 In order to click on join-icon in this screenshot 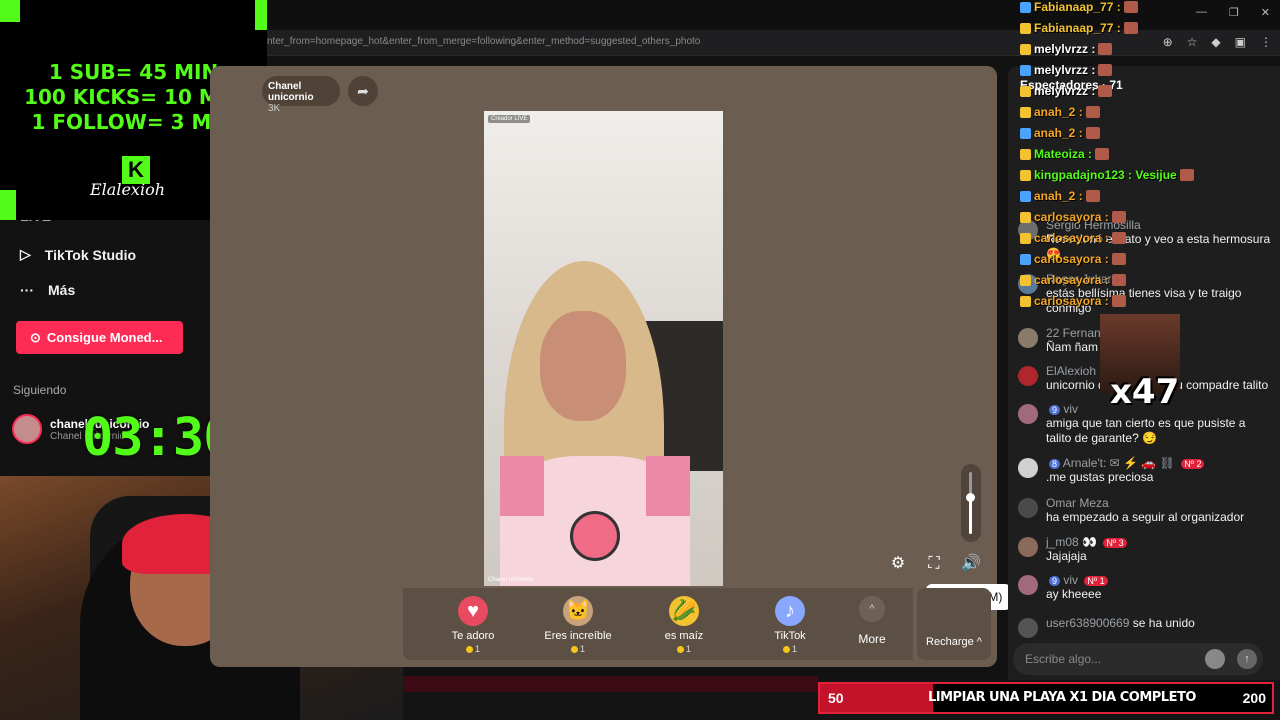, I will do `click(1028, 628)`.